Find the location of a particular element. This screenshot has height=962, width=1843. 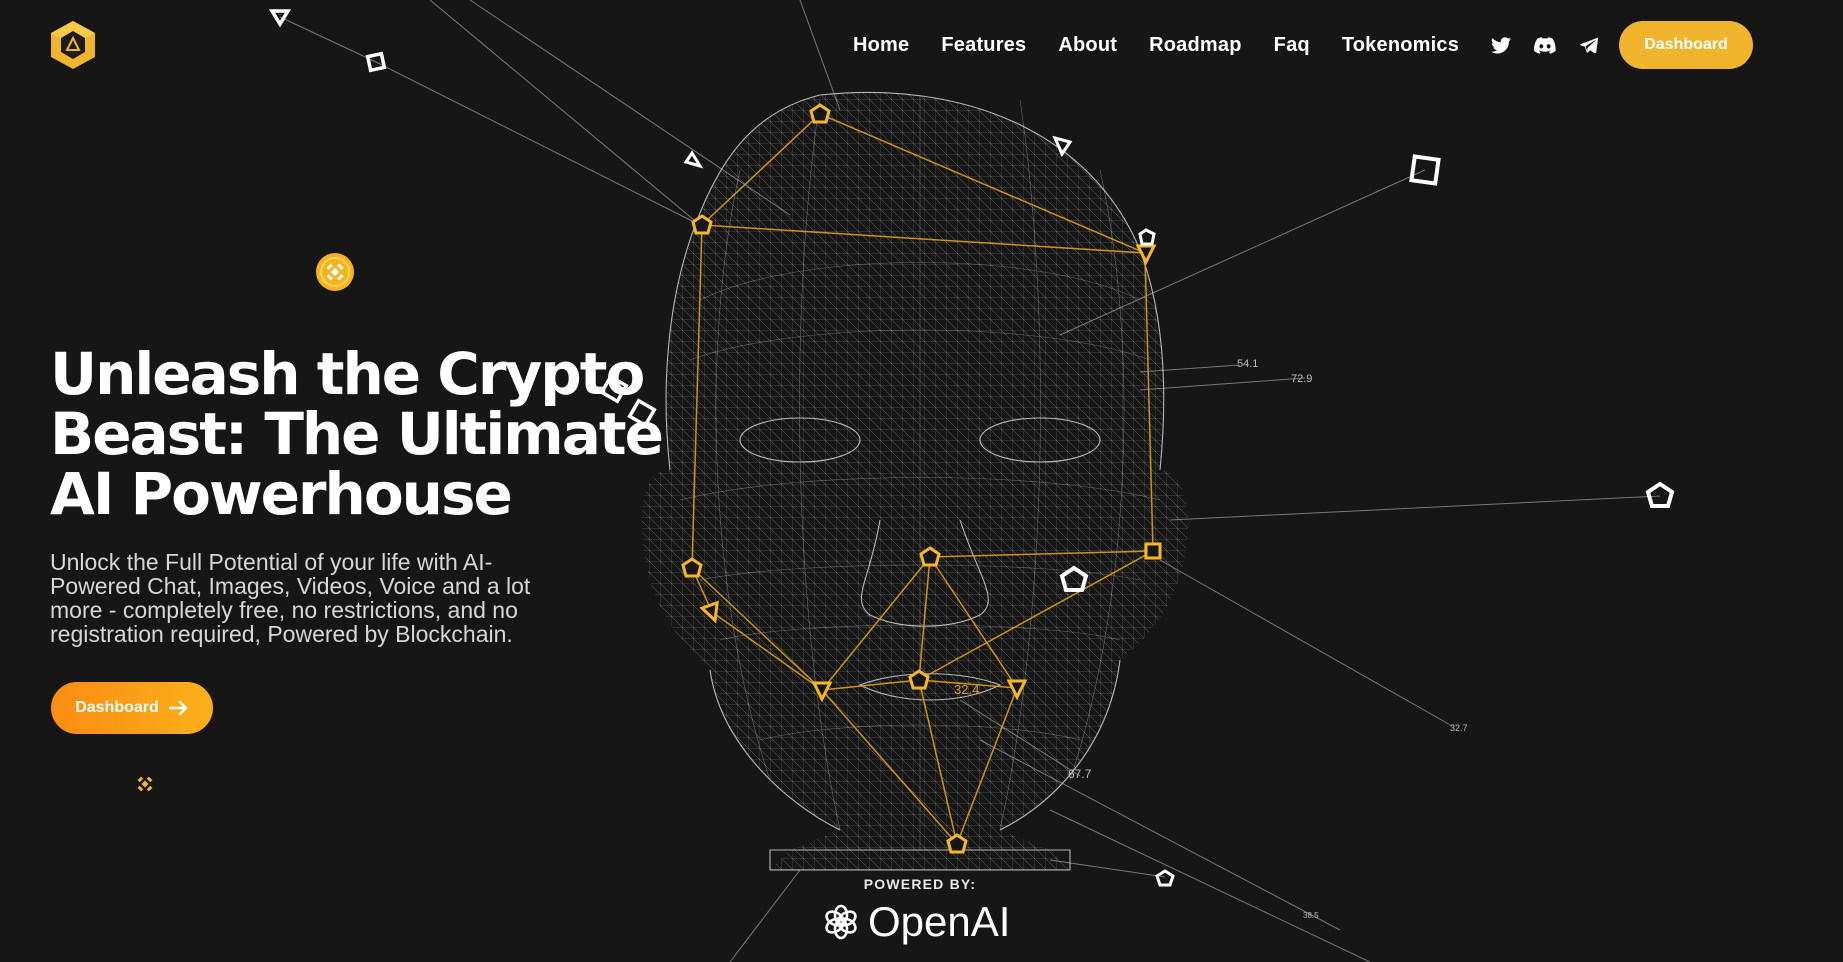

face-readout: 32.7 is located at coordinates (1459, 728).